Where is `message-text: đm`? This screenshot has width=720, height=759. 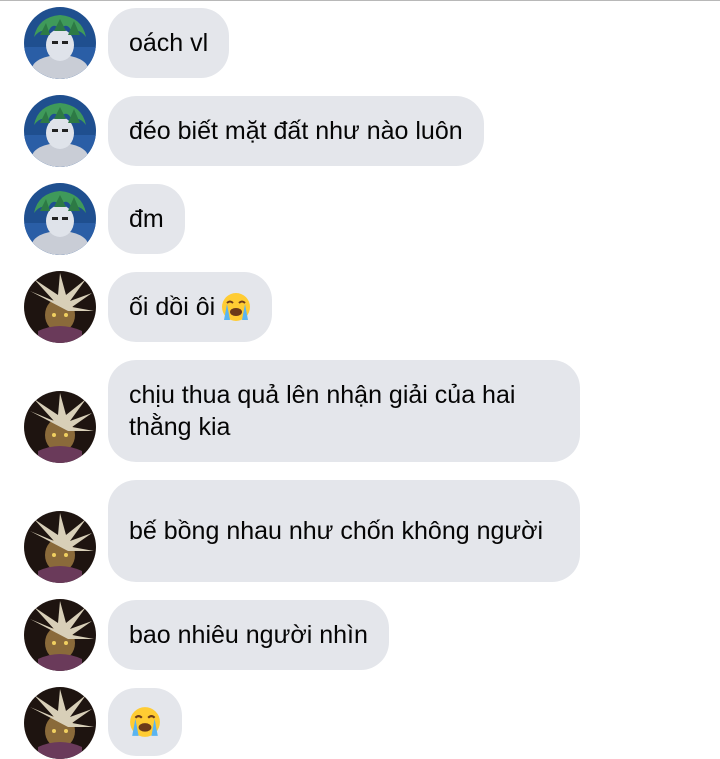
message-text: đm is located at coordinates (146, 219).